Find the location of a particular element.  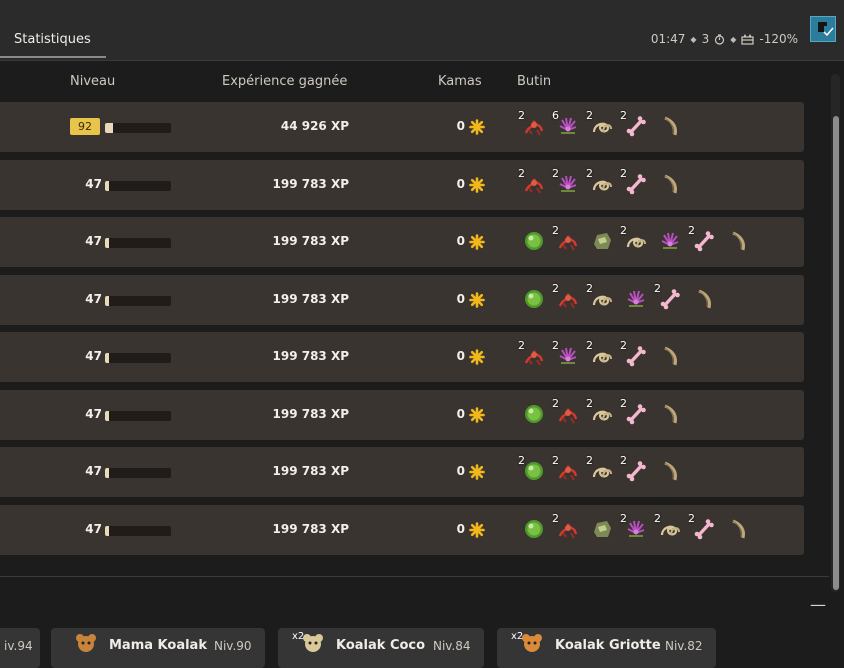

monster-card: x2 Koalak Griotte Niv.82 is located at coordinates (606, 648).